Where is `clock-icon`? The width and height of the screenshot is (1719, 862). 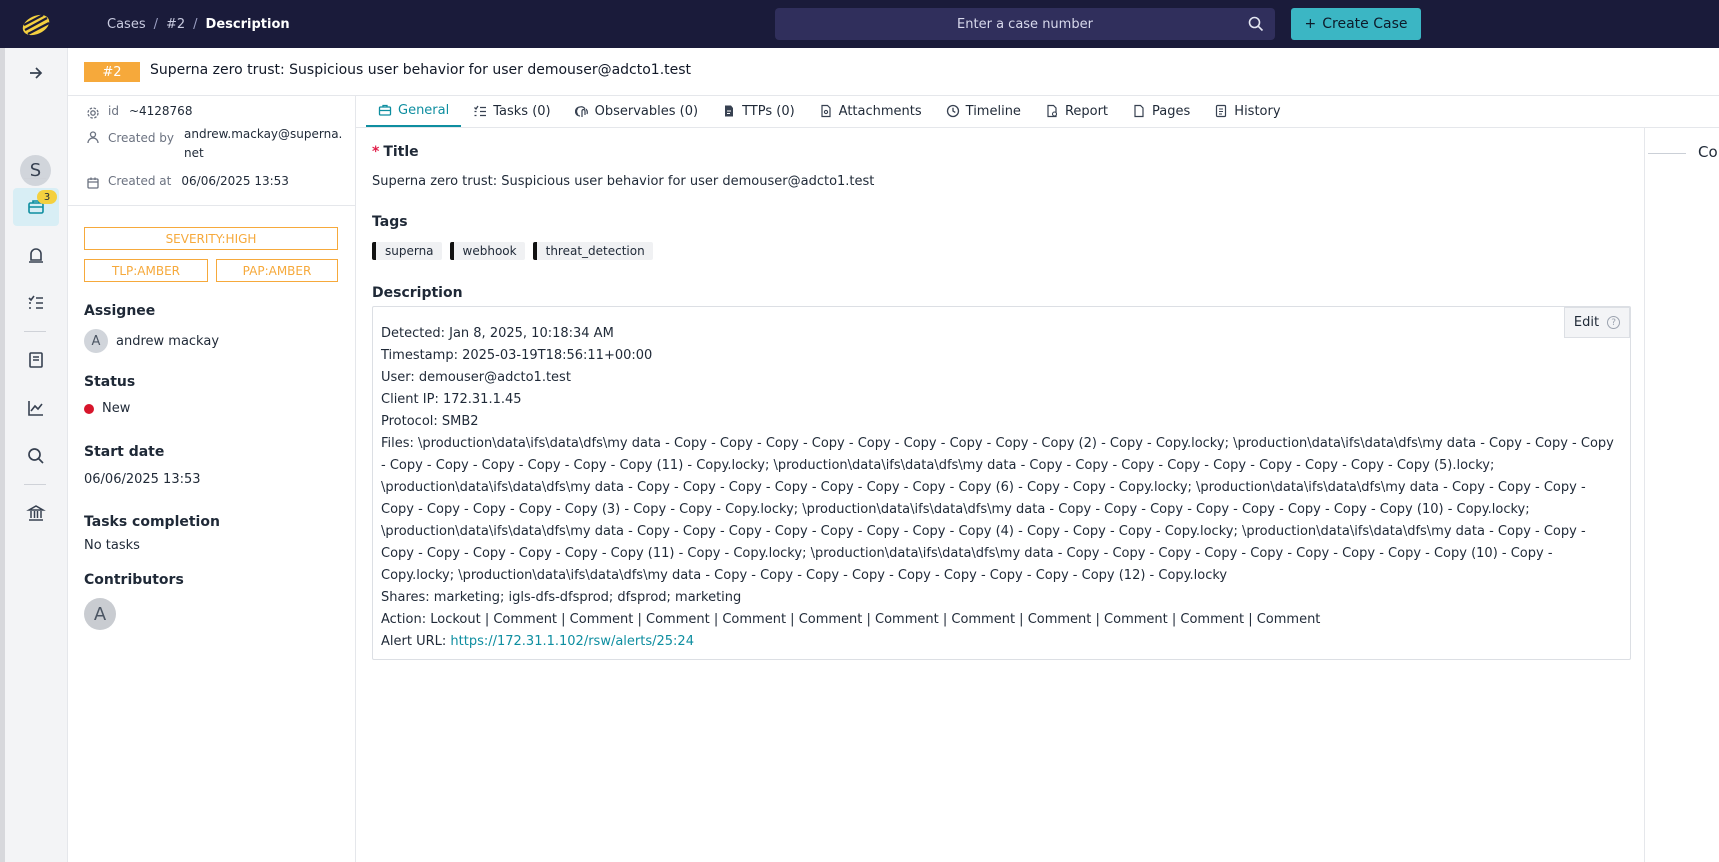 clock-icon is located at coordinates (952, 111).